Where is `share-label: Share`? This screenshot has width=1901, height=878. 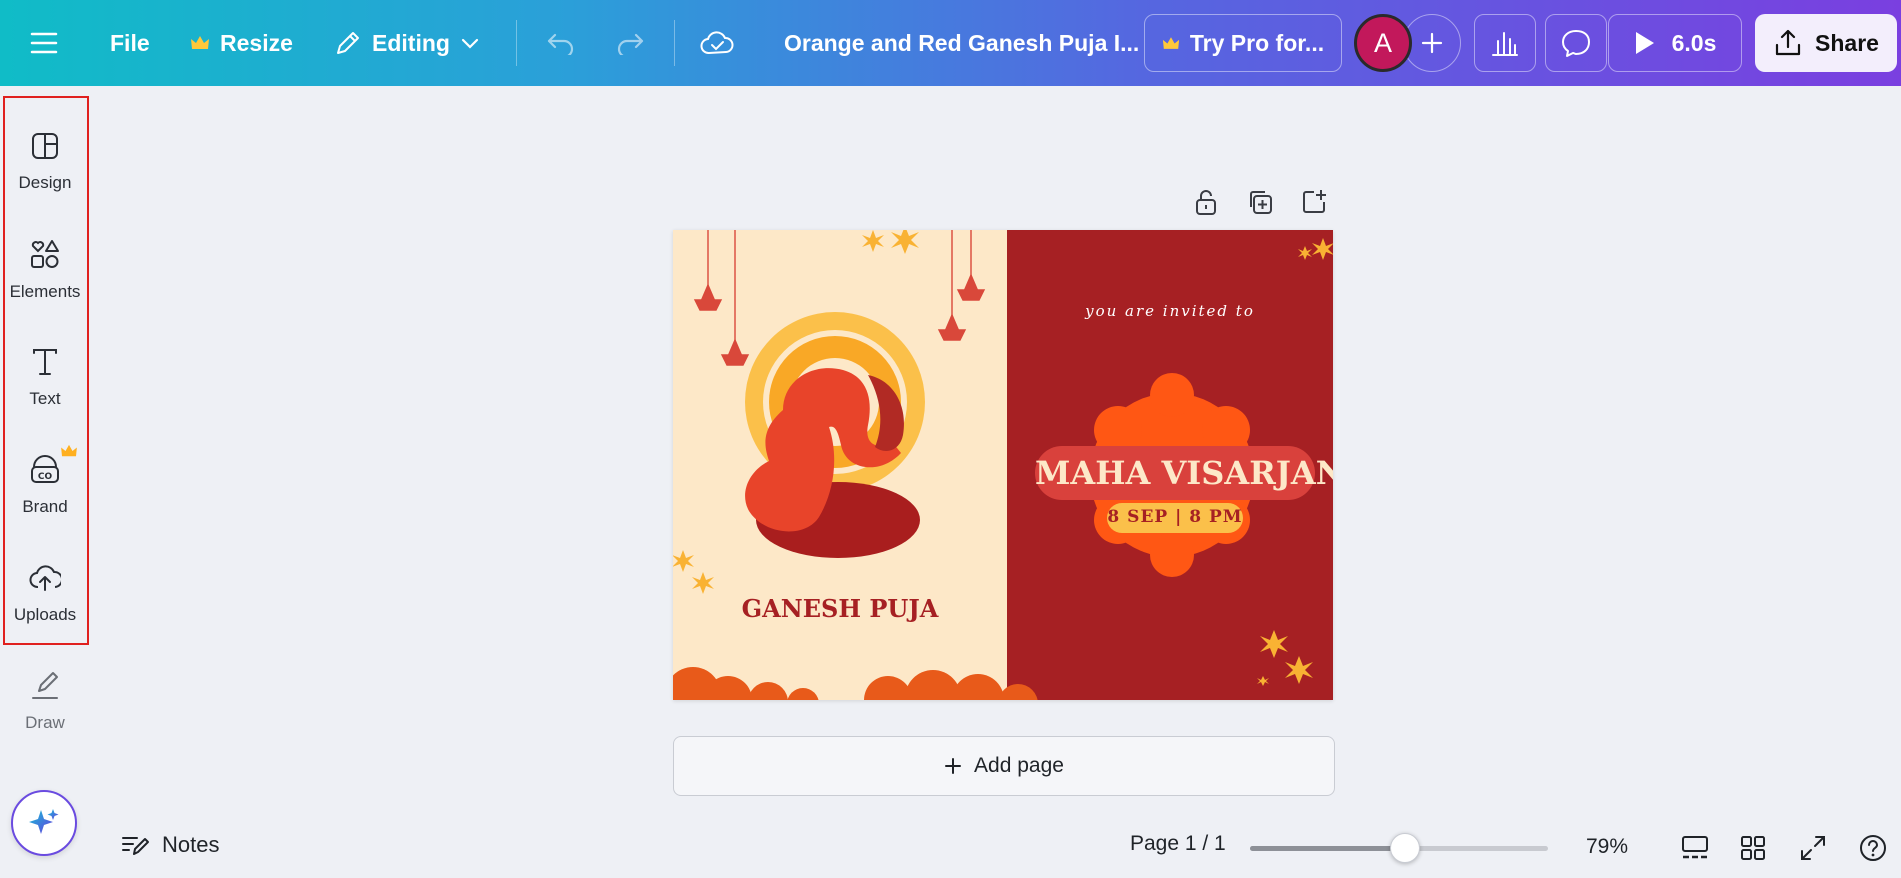 share-label: Share is located at coordinates (1847, 42).